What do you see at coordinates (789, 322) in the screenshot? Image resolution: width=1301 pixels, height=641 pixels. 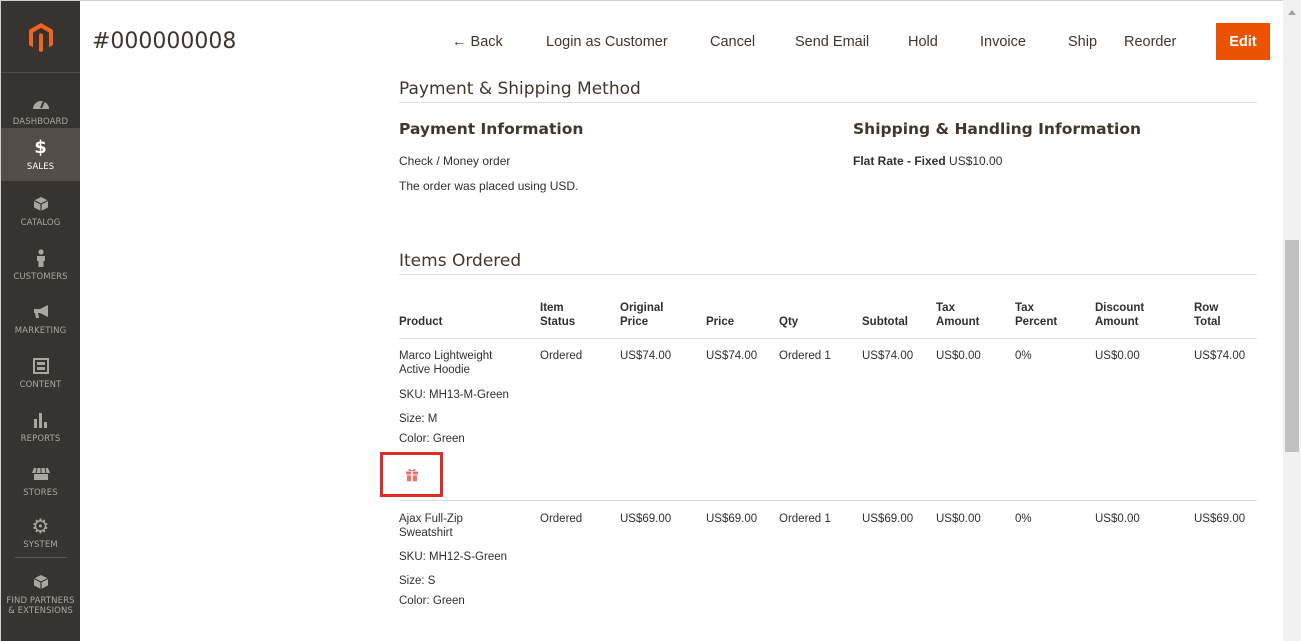 I see `column-header-qty: Qty` at bounding box center [789, 322].